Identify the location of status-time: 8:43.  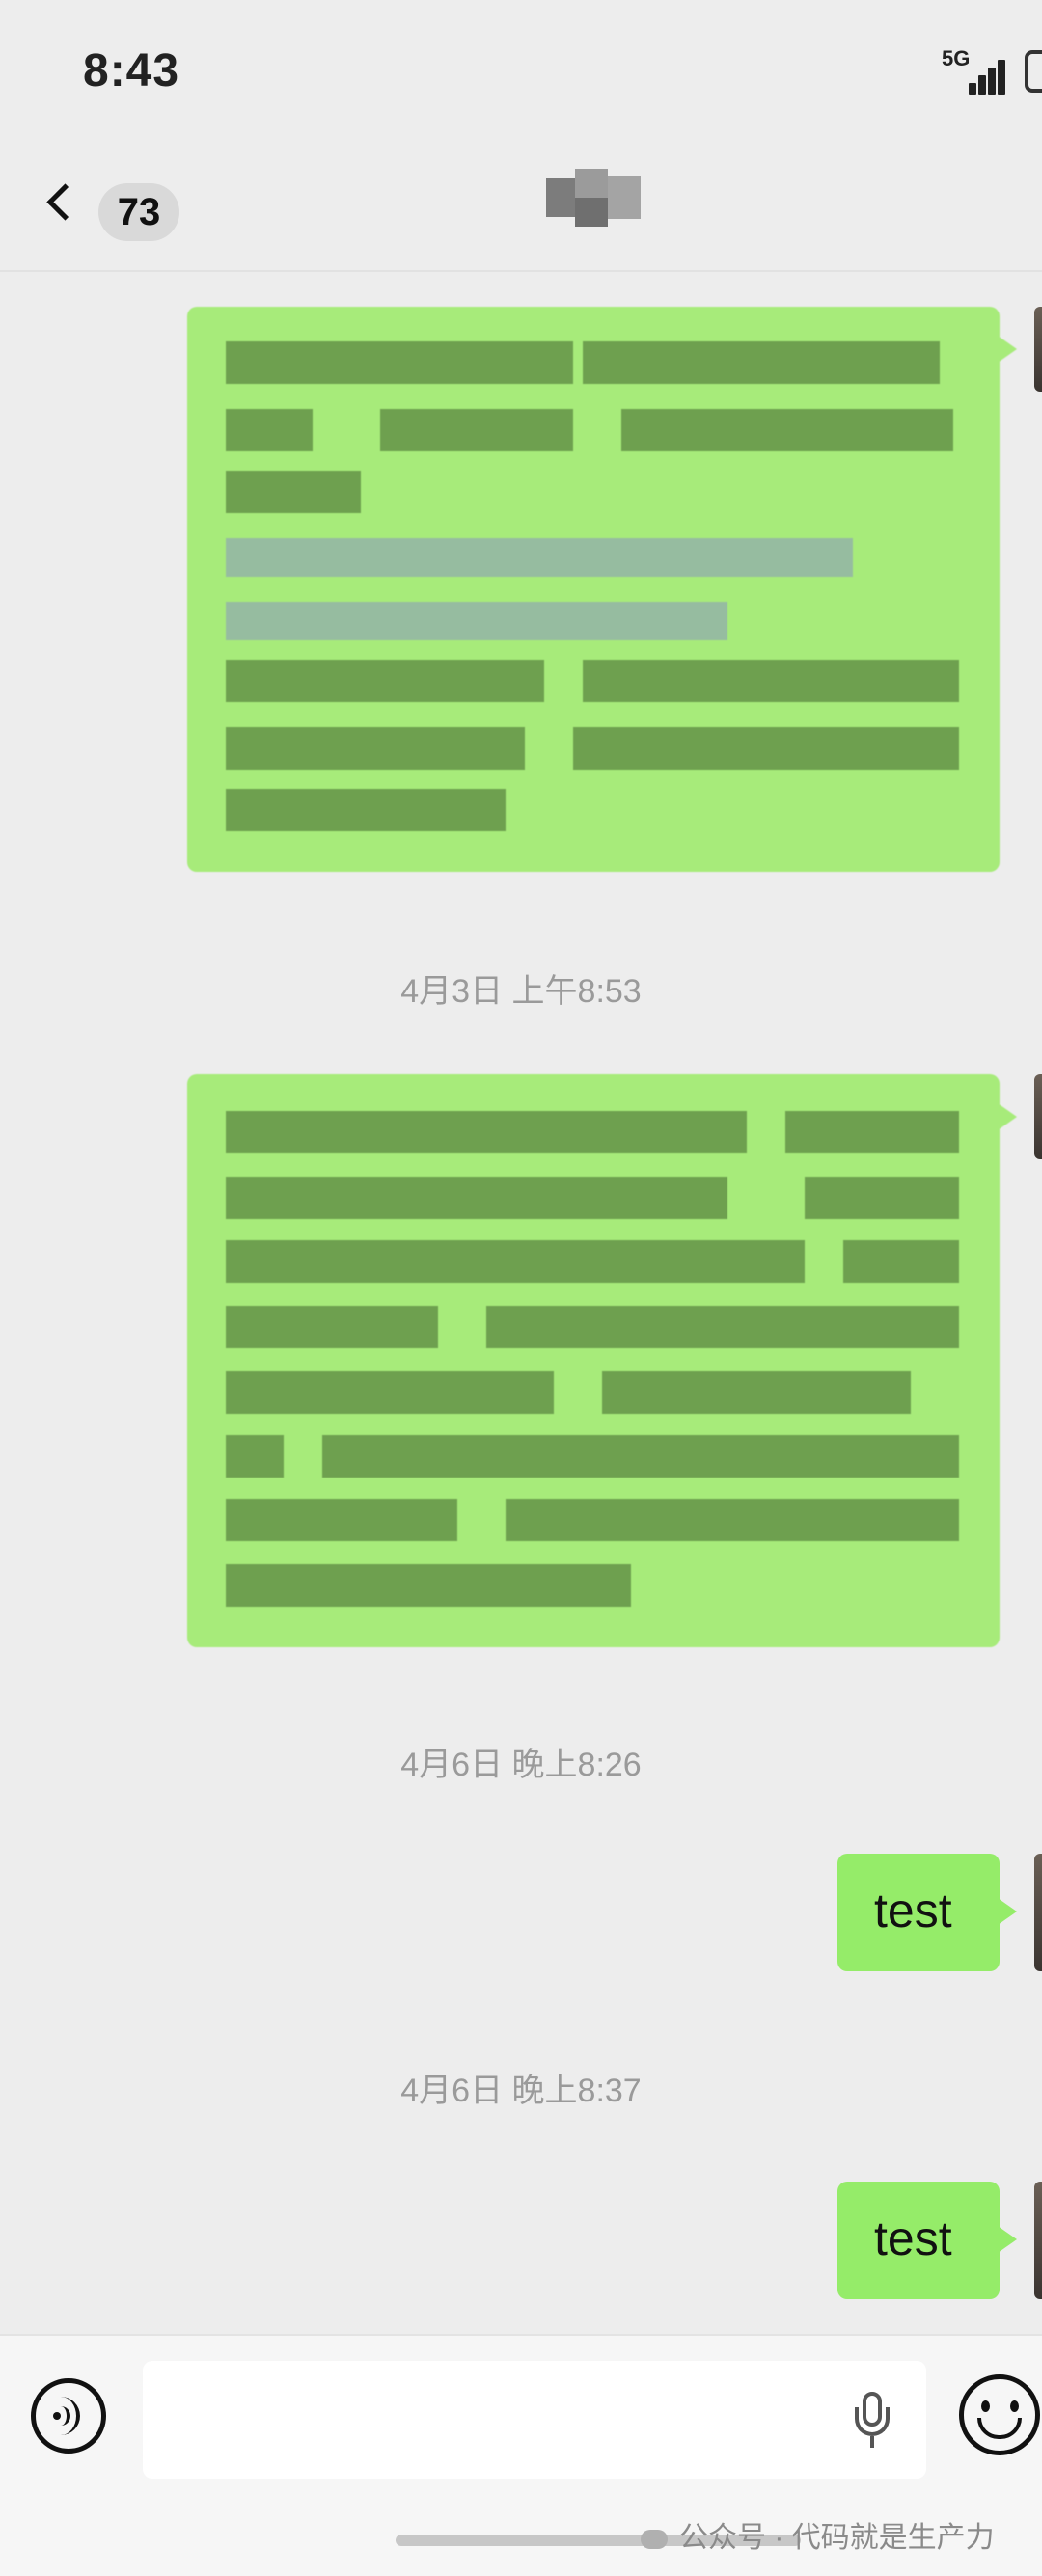
(131, 70).